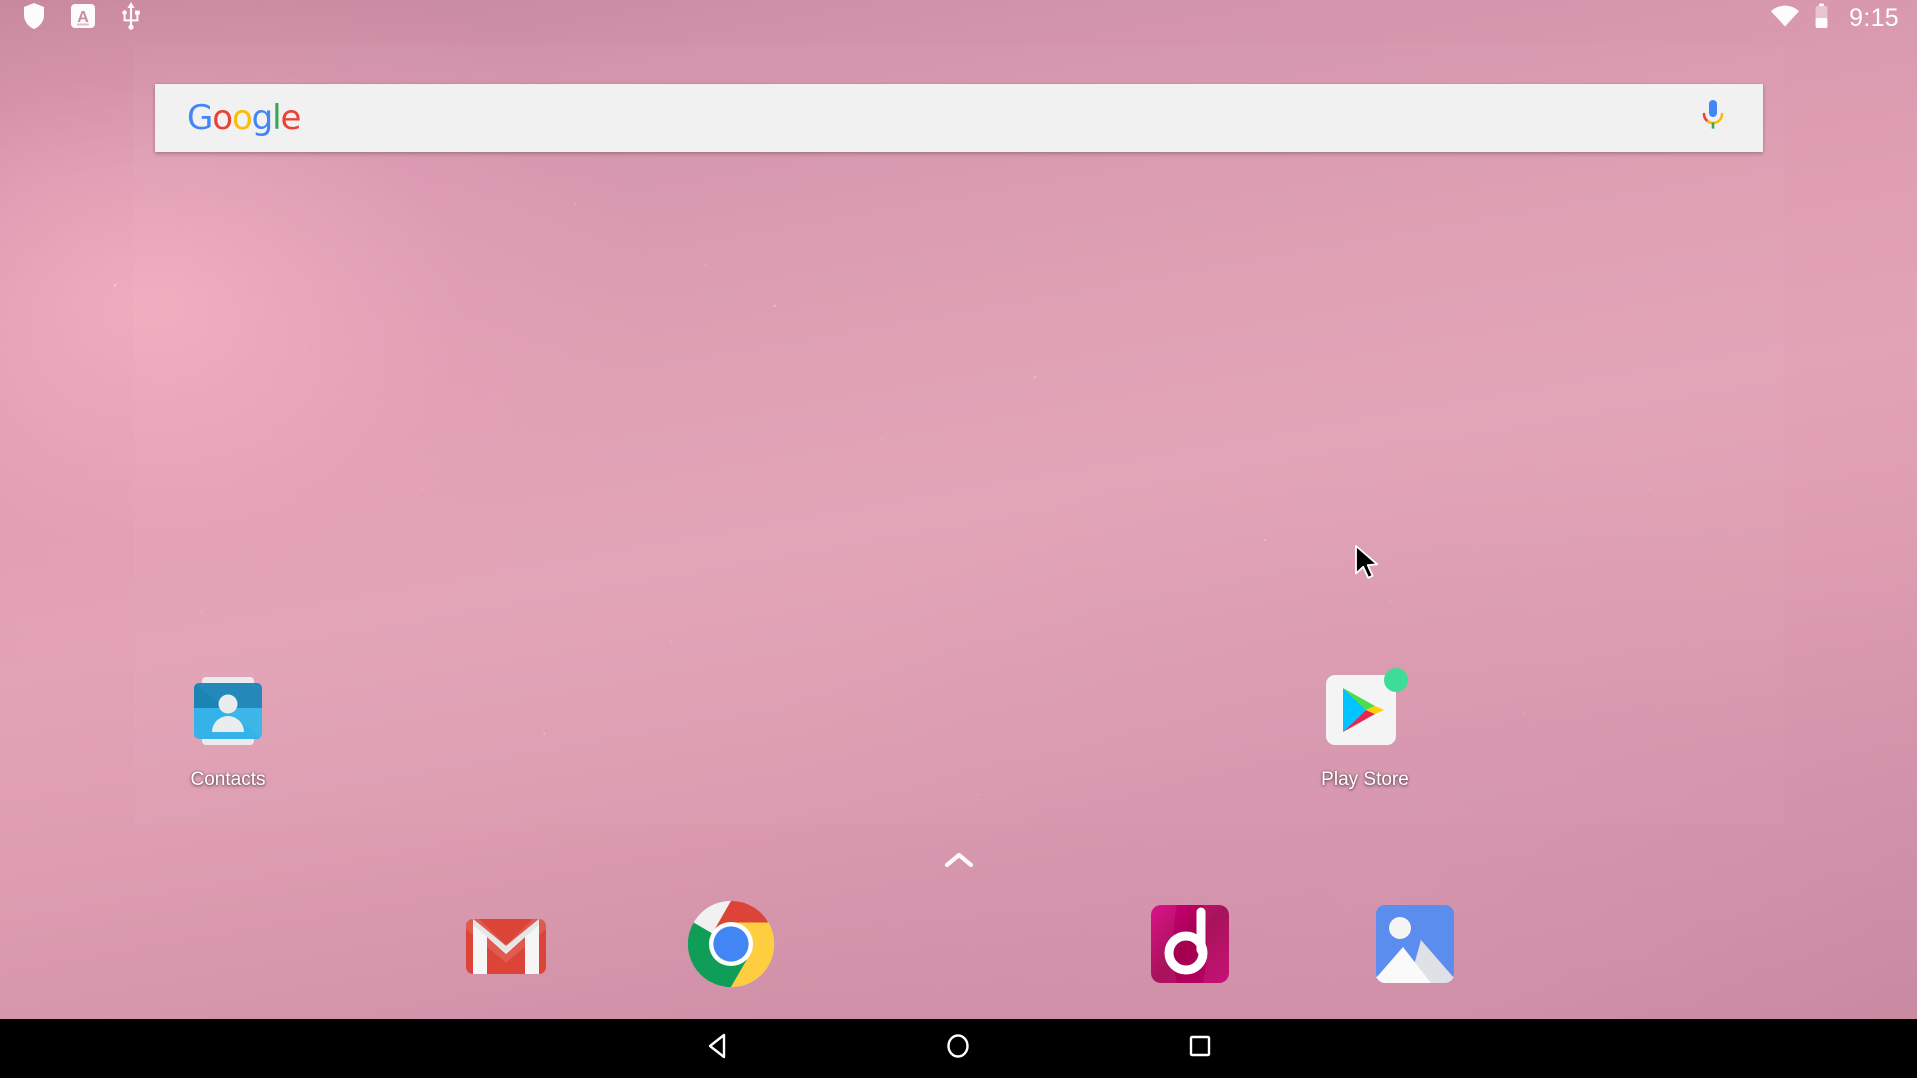 The height and width of the screenshot is (1078, 1917). I want to click on svg-text: A, so click(83, 17).